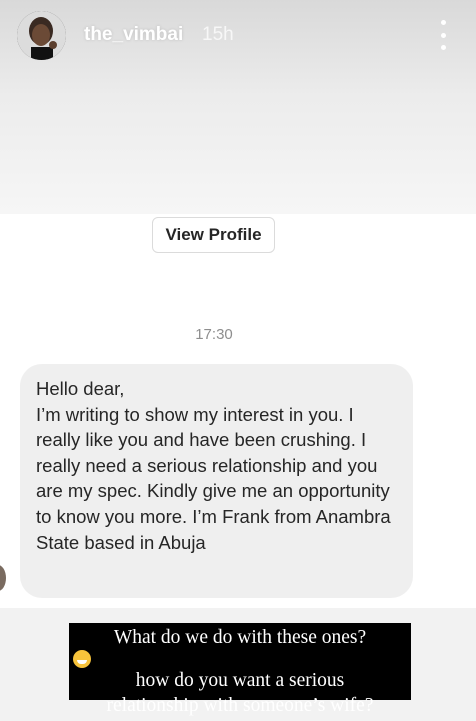 This screenshot has height=721, width=476. I want to click on caption-line-1: What do we do with these ones?, so click(240, 646).